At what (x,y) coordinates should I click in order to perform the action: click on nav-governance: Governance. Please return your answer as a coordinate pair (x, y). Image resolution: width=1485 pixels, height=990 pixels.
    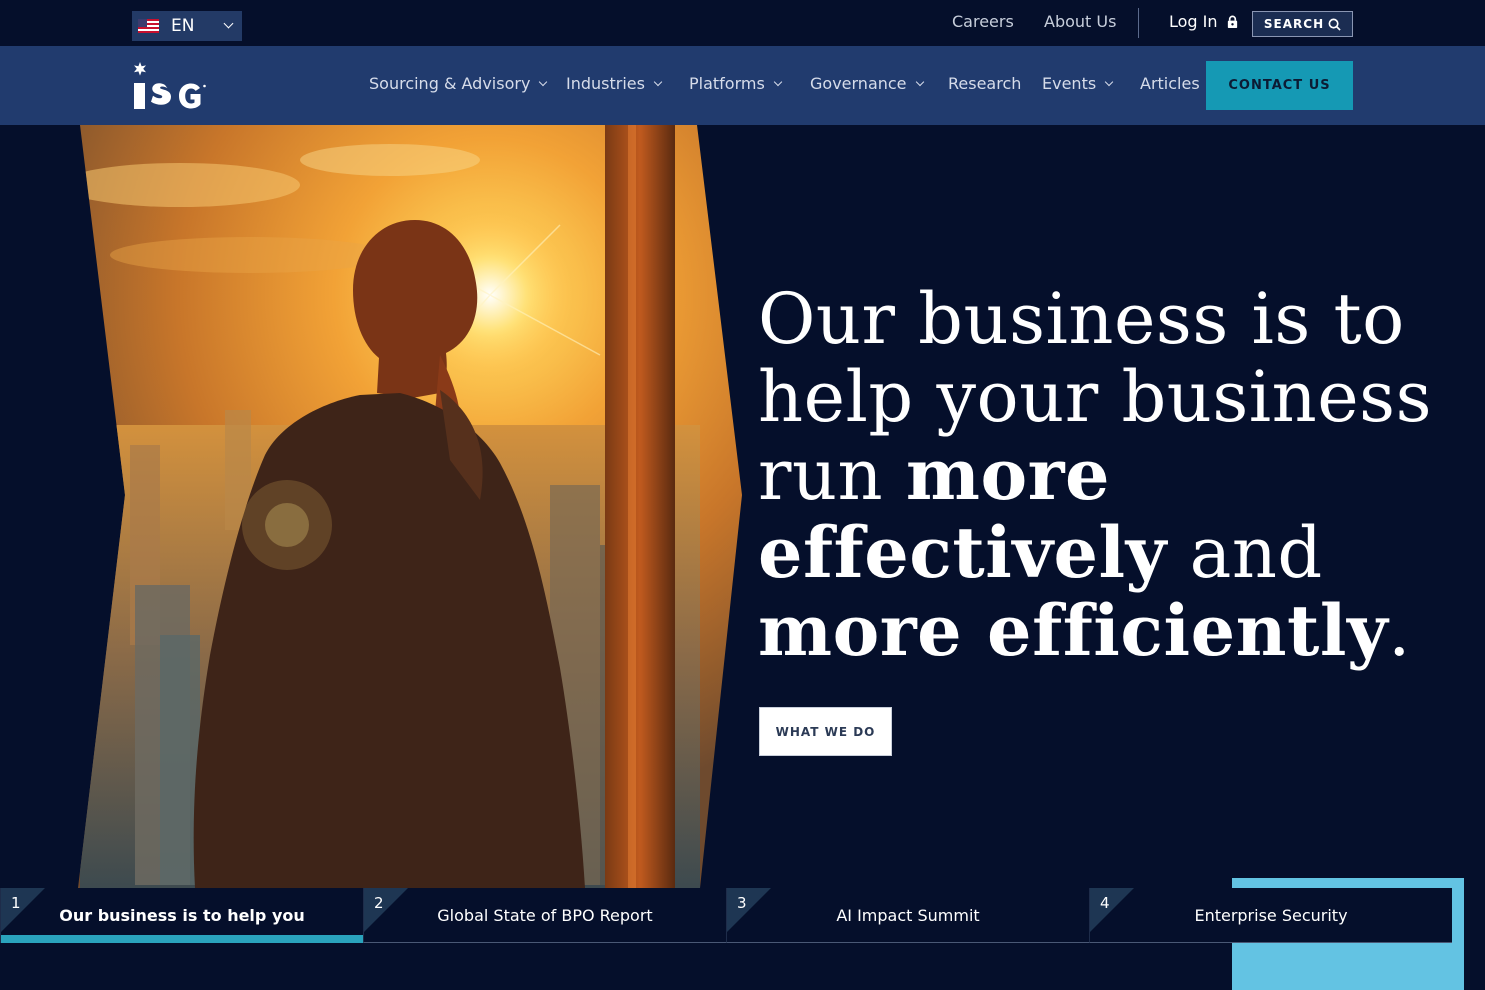
    Looking at the image, I should click on (867, 83).